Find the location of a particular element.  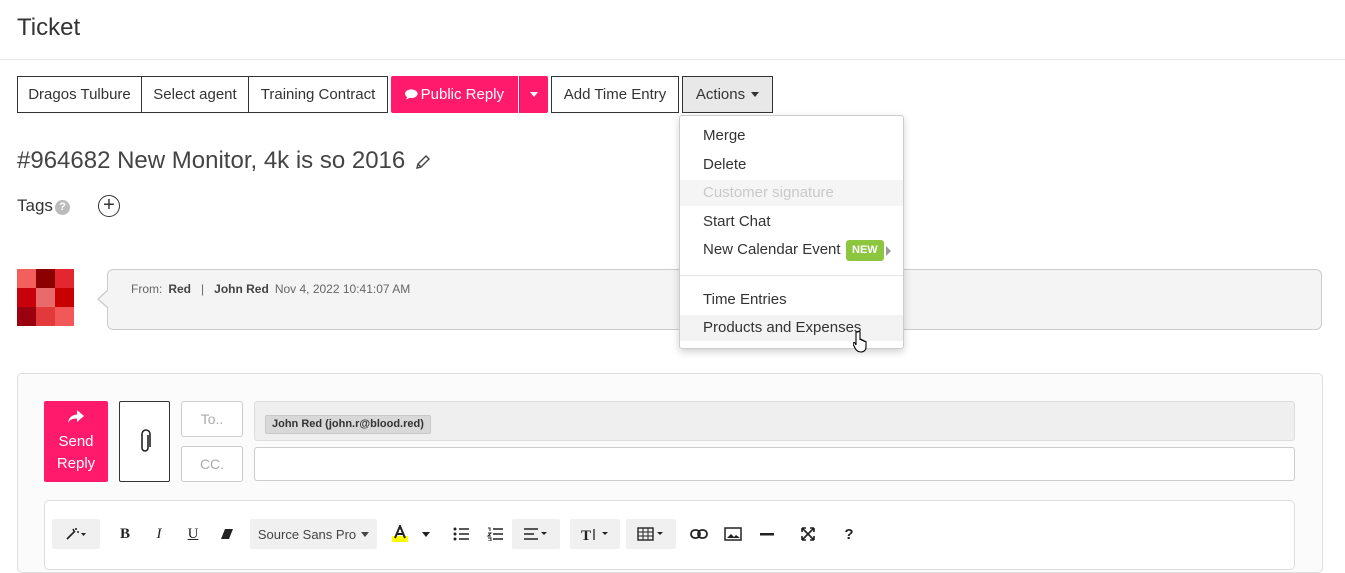

menu-item-merge: Merge is located at coordinates (791, 136).